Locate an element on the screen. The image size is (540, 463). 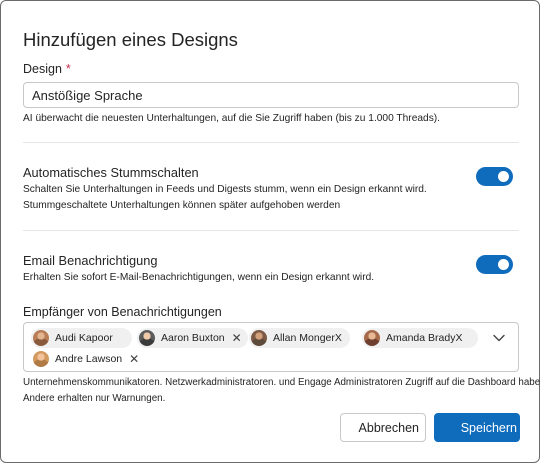
recipient-chip: Allan Monger X is located at coordinates (299, 338).